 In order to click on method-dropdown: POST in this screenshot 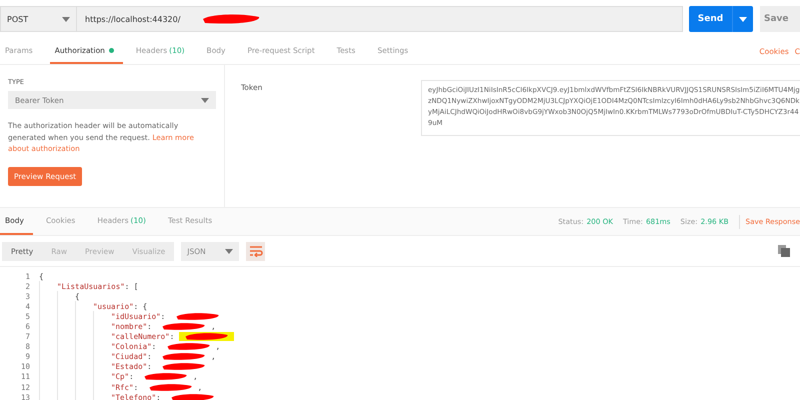, I will do `click(38, 19)`.